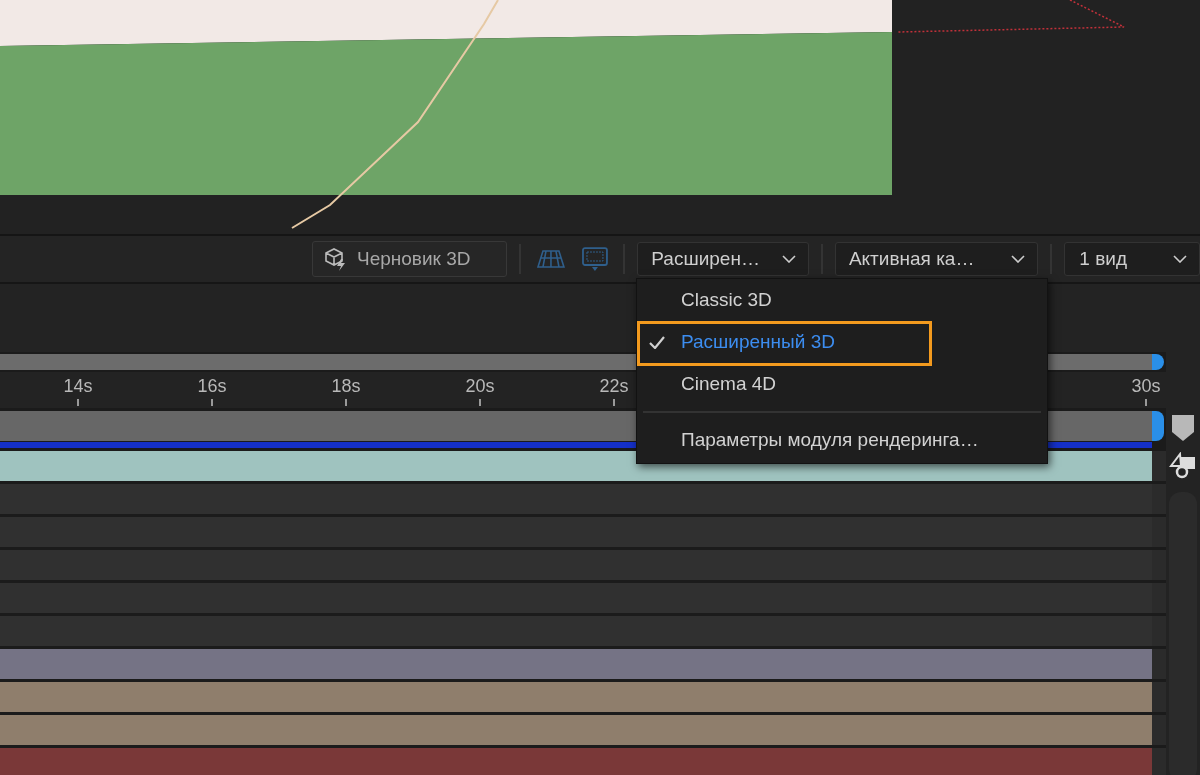 The width and height of the screenshot is (1200, 775). Describe the element at coordinates (78, 386) in the screenshot. I see `time-label: 14s` at that location.